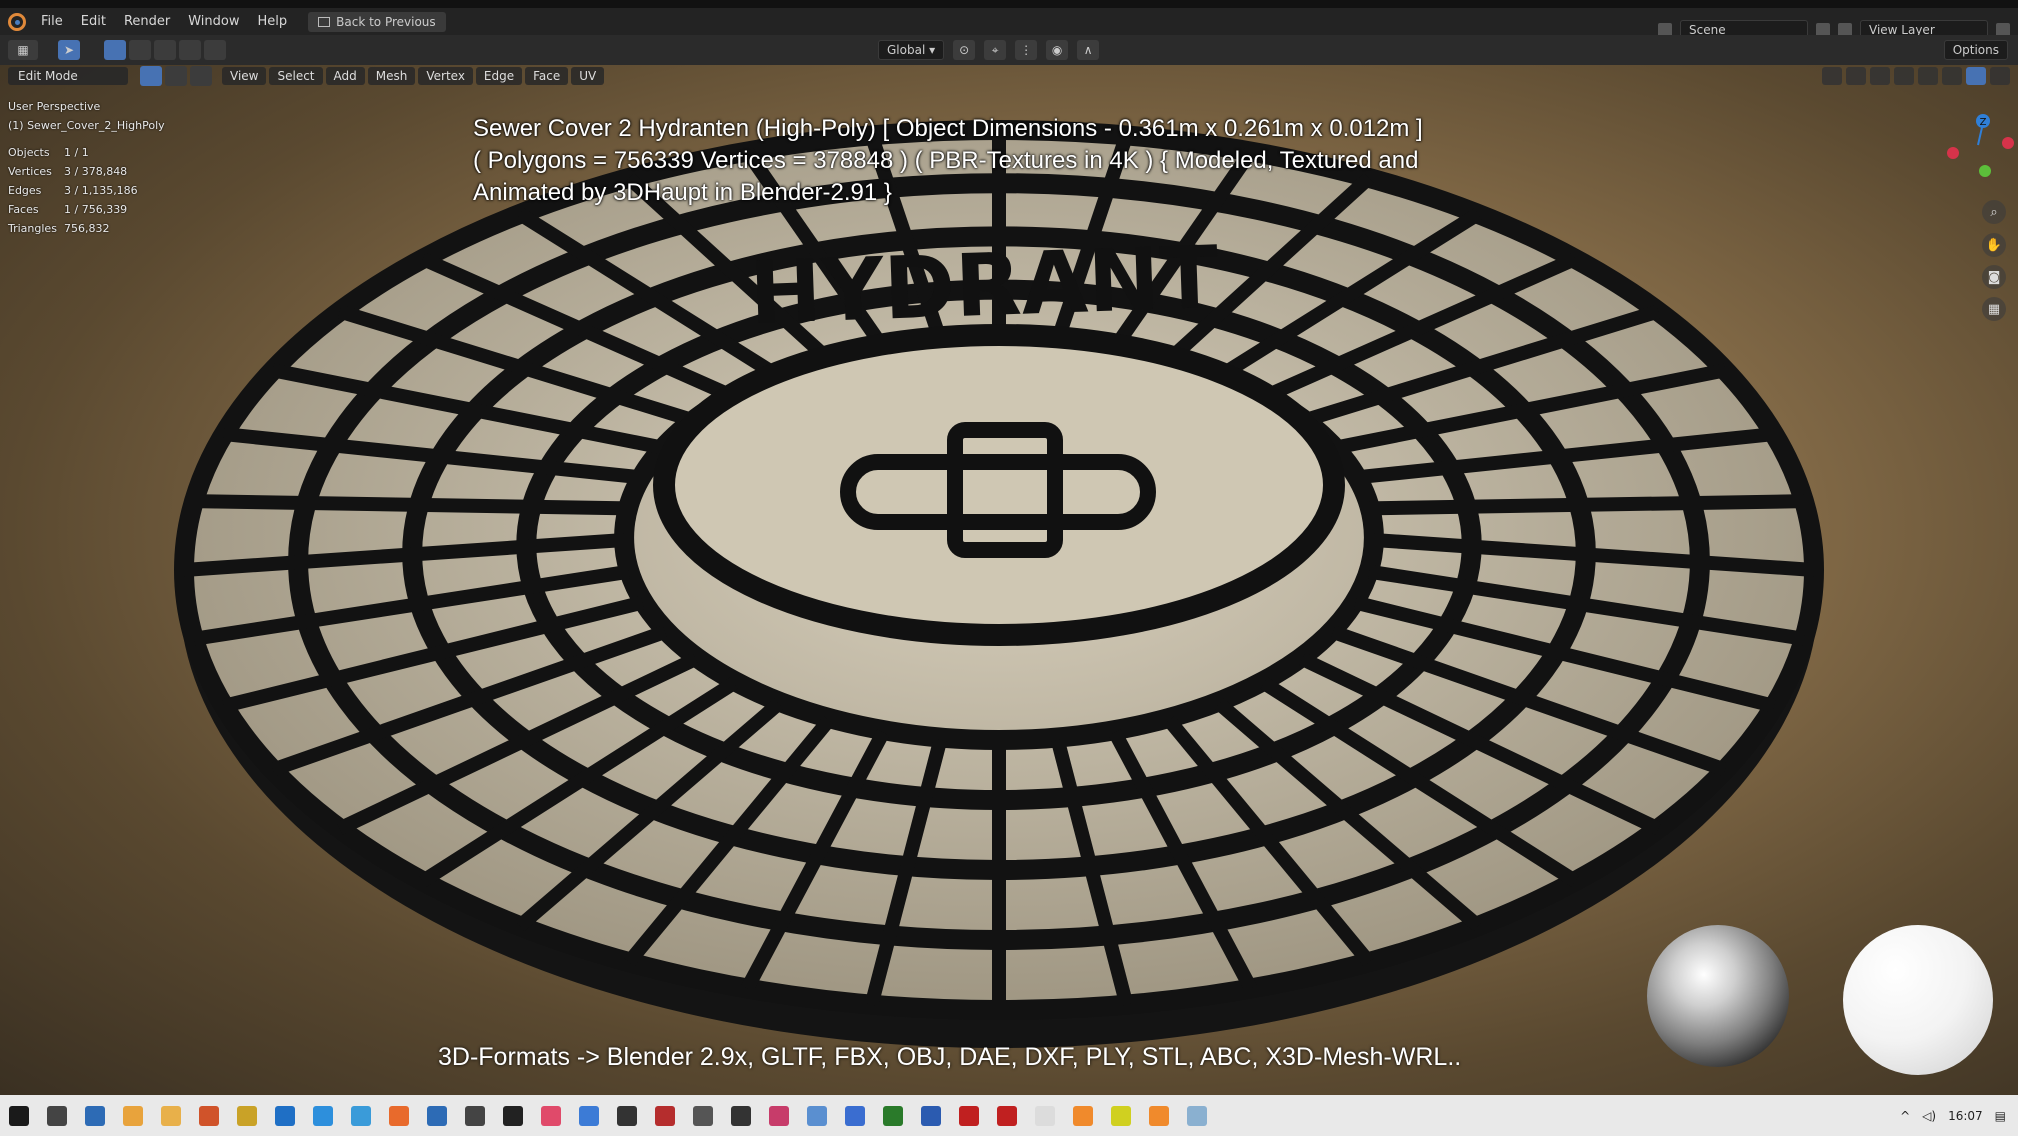 Image resolution: width=2018 pixels, height=1136 pixels. What do you see at coordinates (140, 50) in the screenshot?
I see `select-mode-extend-icon` at bounding box center [140, 50].